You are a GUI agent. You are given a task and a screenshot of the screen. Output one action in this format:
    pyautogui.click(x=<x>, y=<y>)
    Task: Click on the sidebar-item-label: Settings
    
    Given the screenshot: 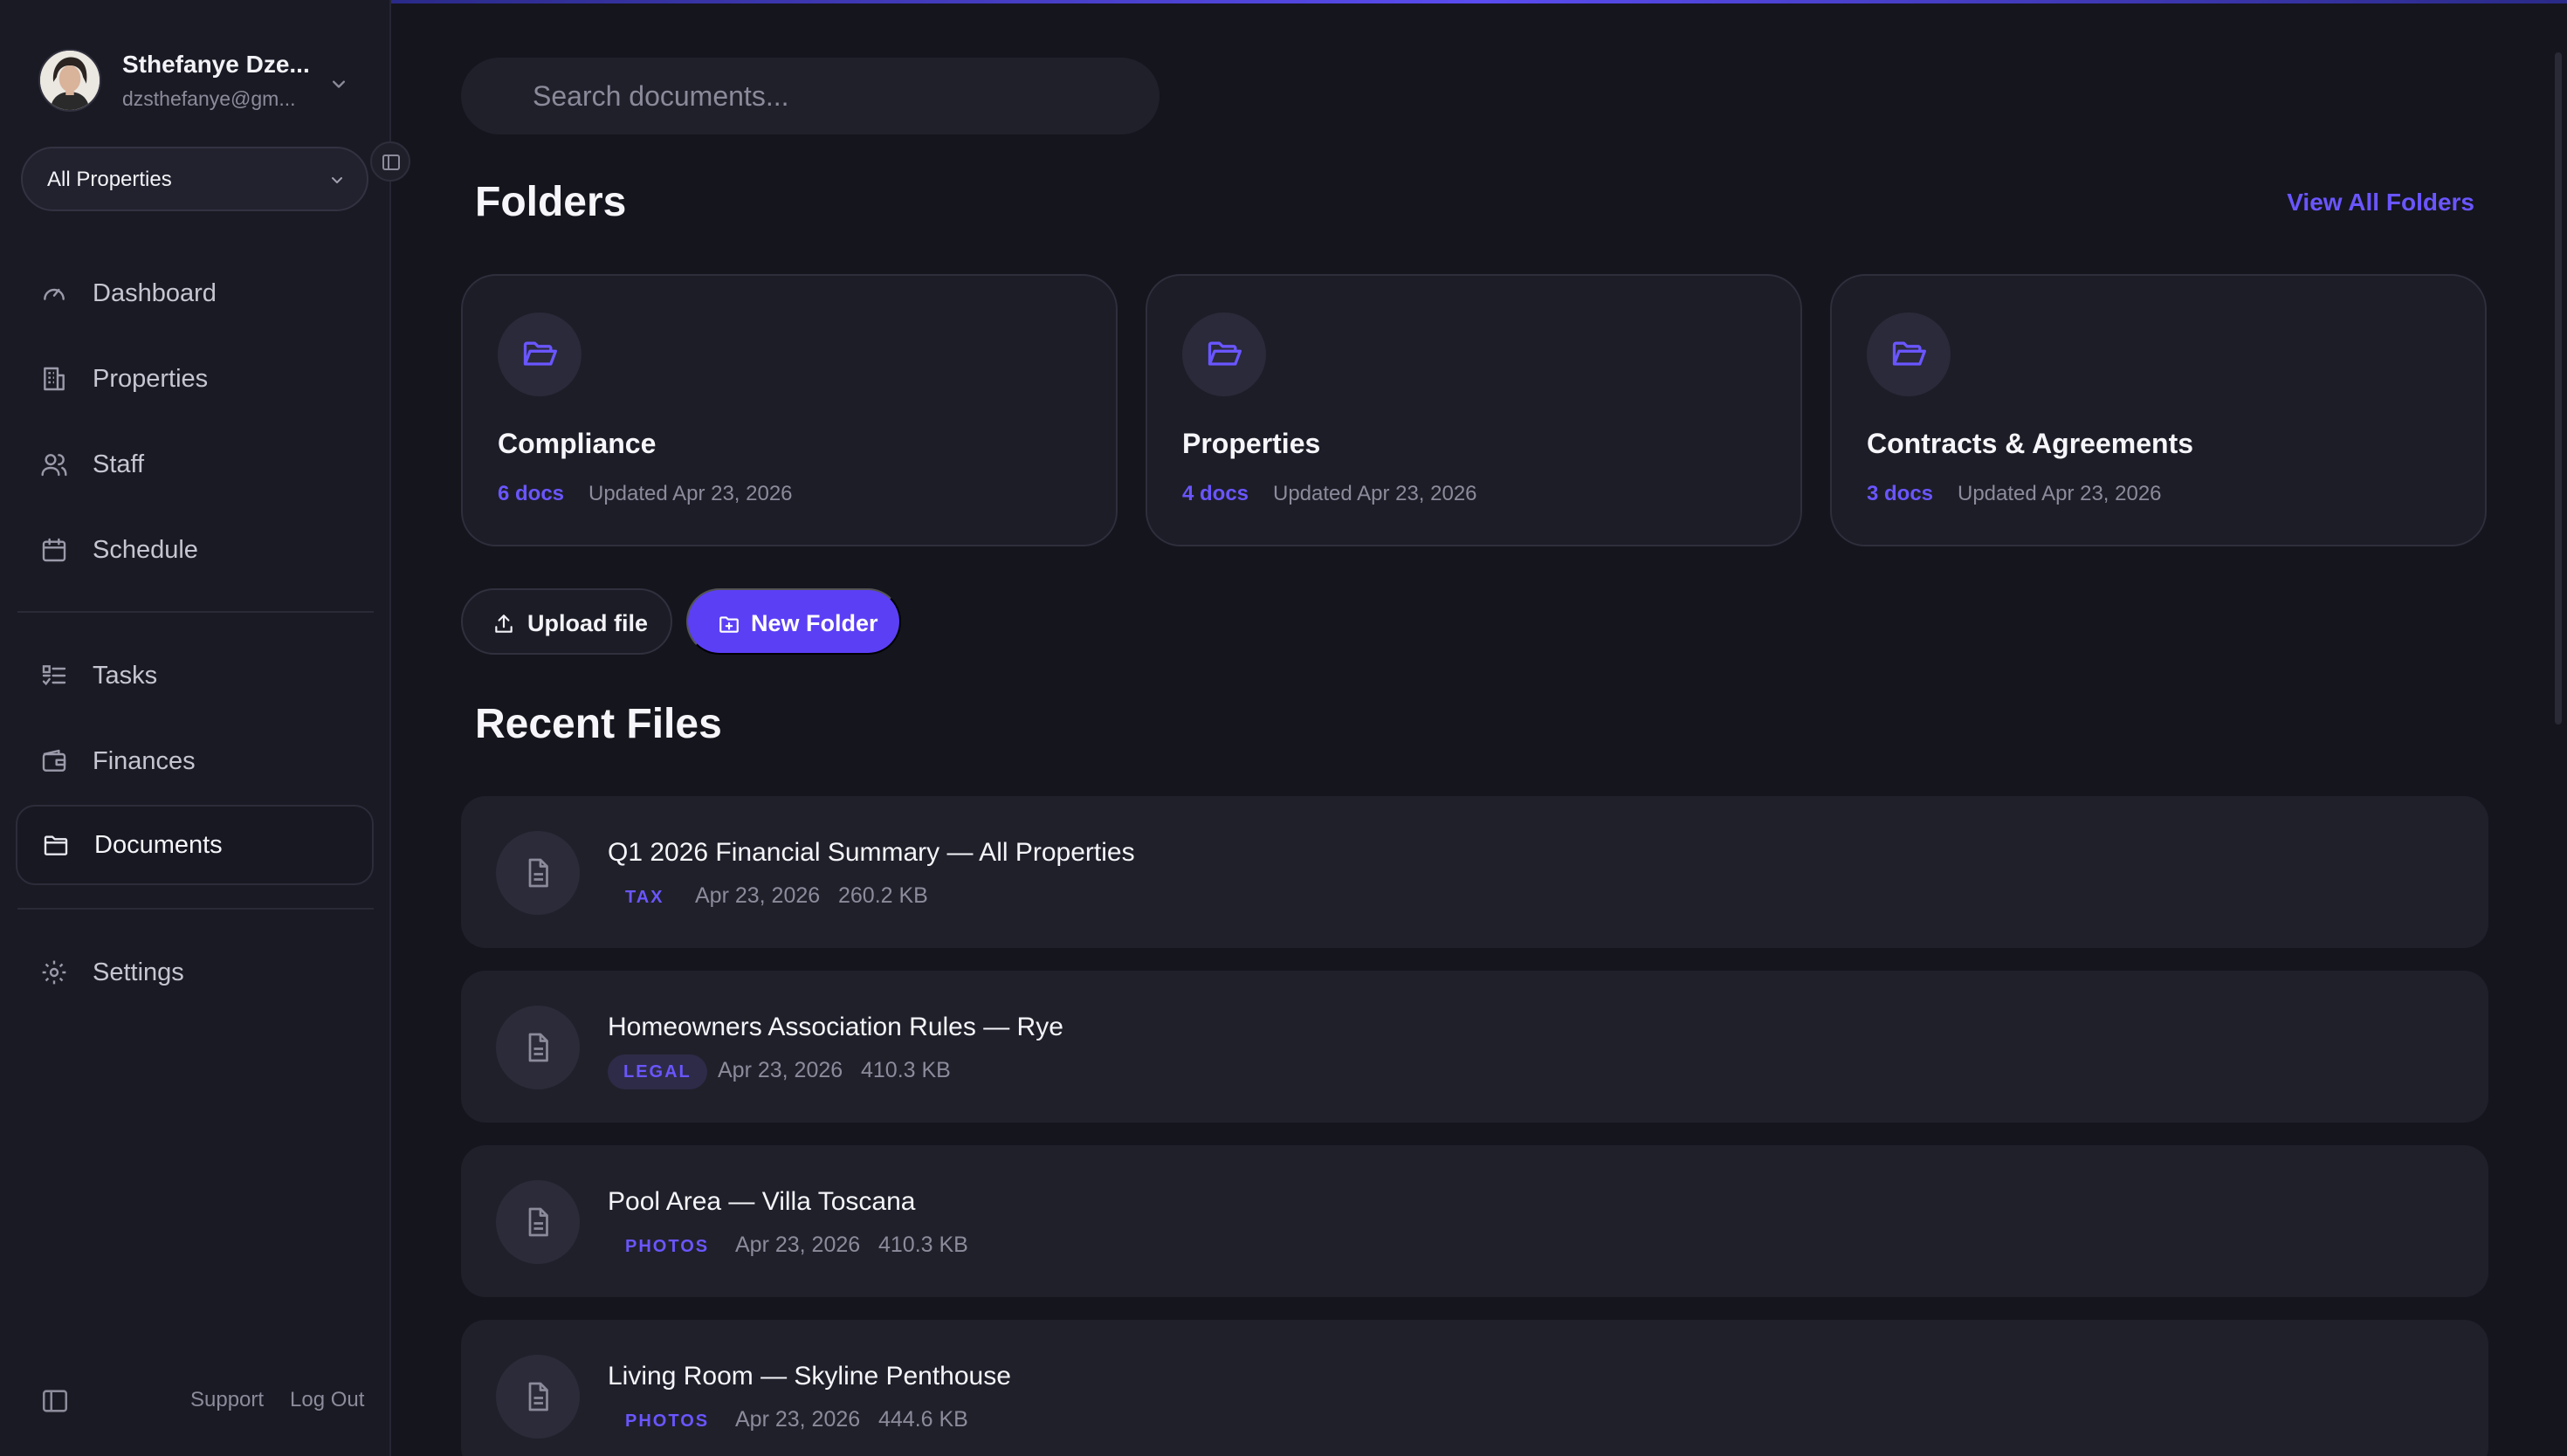 What is the action you would take?
    pyautogui.click(x=138, y=972)
    